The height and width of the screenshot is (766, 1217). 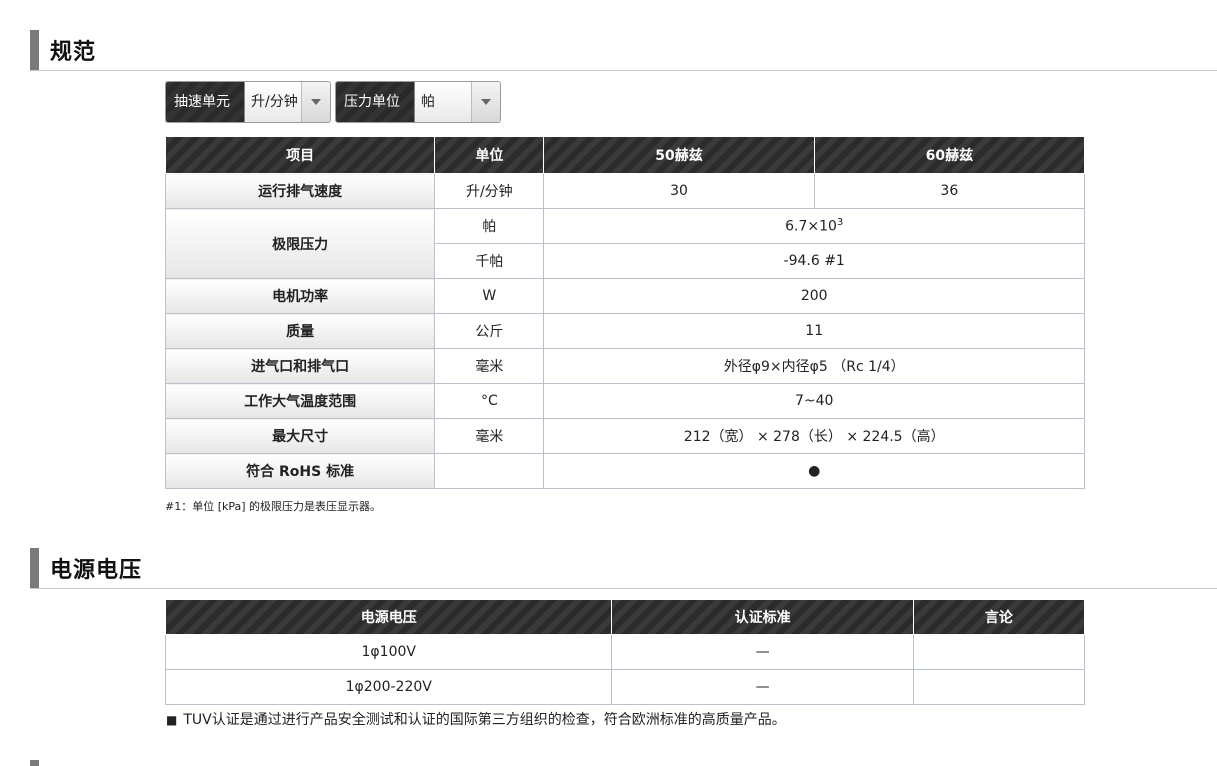 I want to click on value-50hz: 30, so click(x=679, y=191).